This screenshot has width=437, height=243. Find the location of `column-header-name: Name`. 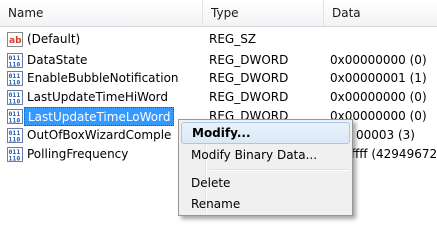

column-header-name: Name is located at coordinates (101, 13).